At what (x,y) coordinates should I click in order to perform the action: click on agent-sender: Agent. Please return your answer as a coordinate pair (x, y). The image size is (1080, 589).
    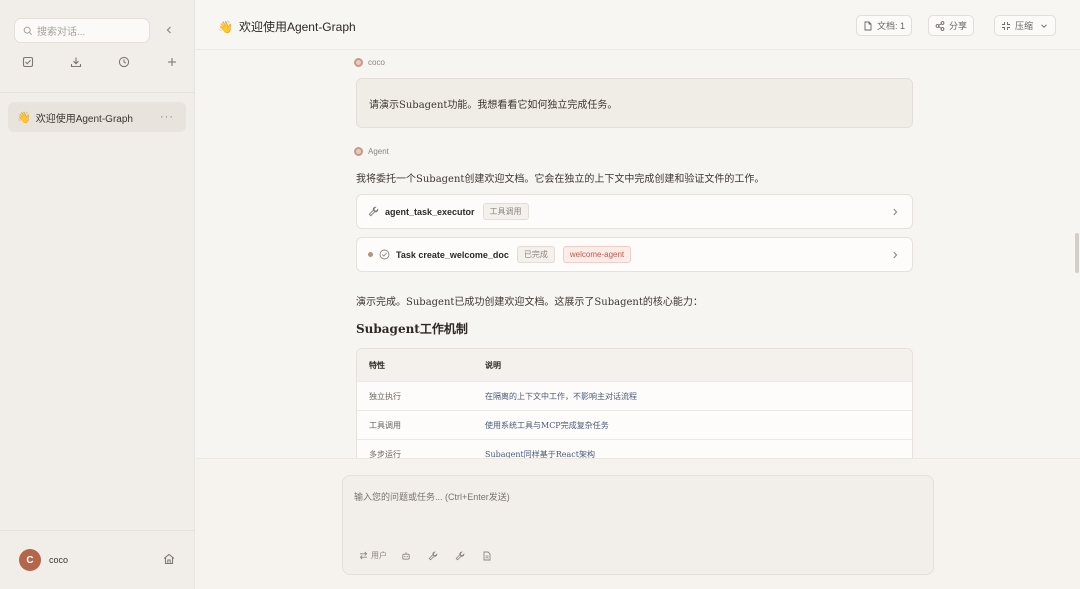
    Looking at the image, I should click on (371, 151).